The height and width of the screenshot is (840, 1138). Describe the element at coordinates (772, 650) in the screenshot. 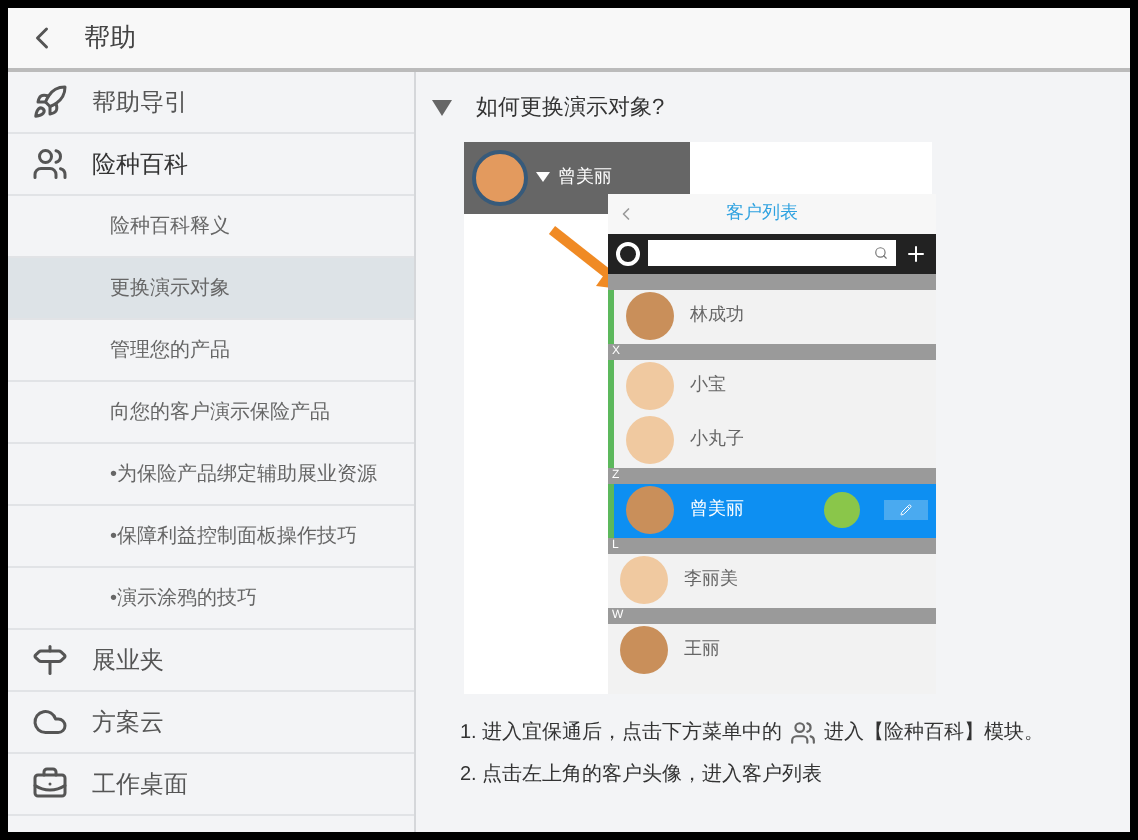

I see `contact-row: 王丽` at that location.